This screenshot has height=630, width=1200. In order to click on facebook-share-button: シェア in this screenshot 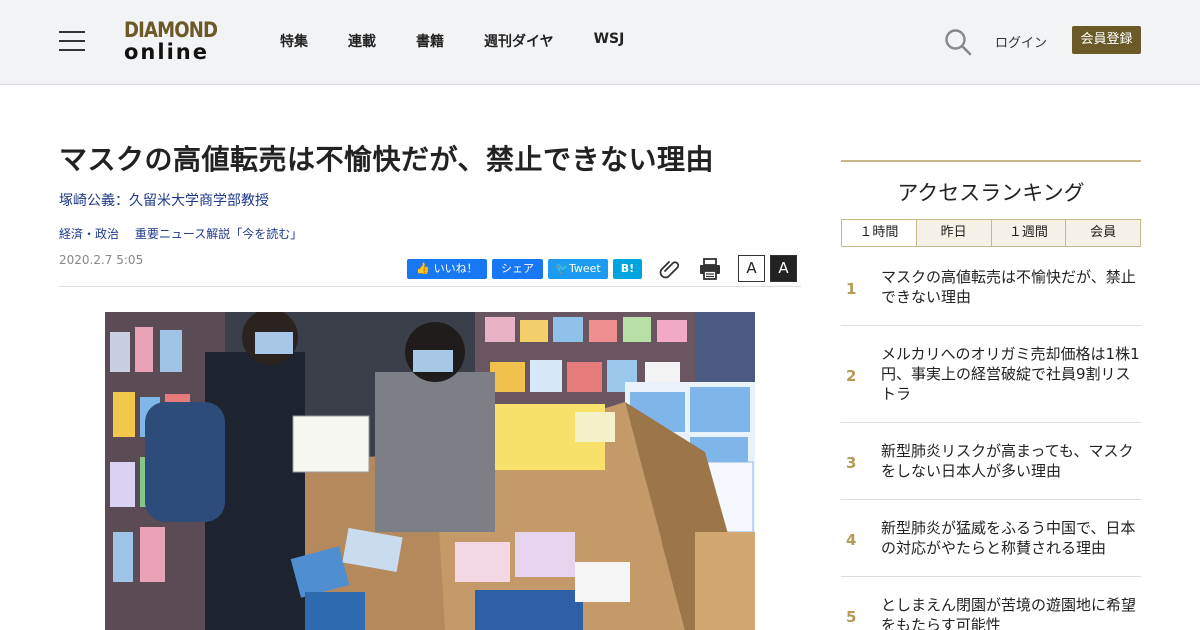, I will do `click(517, 268)`.